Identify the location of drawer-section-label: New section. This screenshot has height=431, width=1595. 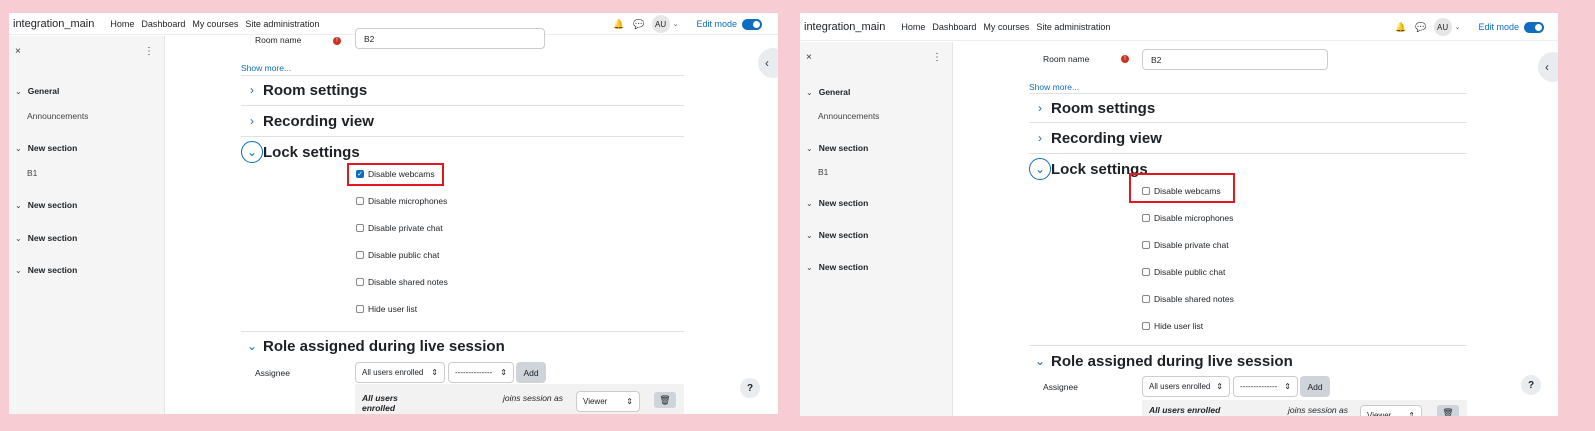
(843, 148).